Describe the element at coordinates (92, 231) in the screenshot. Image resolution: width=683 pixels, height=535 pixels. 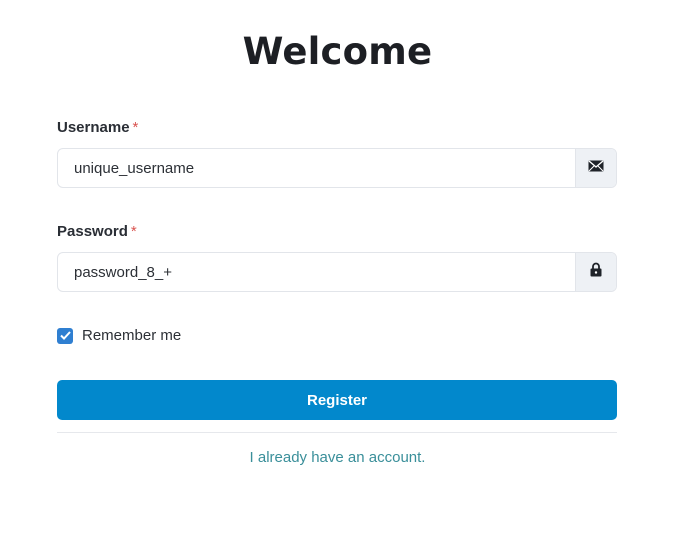
I see `password-label-text: Password` at that location.